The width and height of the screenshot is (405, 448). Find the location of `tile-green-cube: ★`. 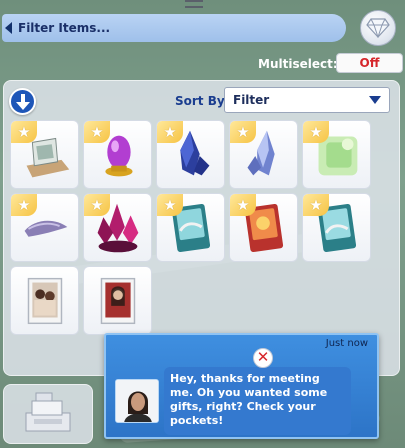

tile-green-cube: ★ is located at coordinates (336, 154).